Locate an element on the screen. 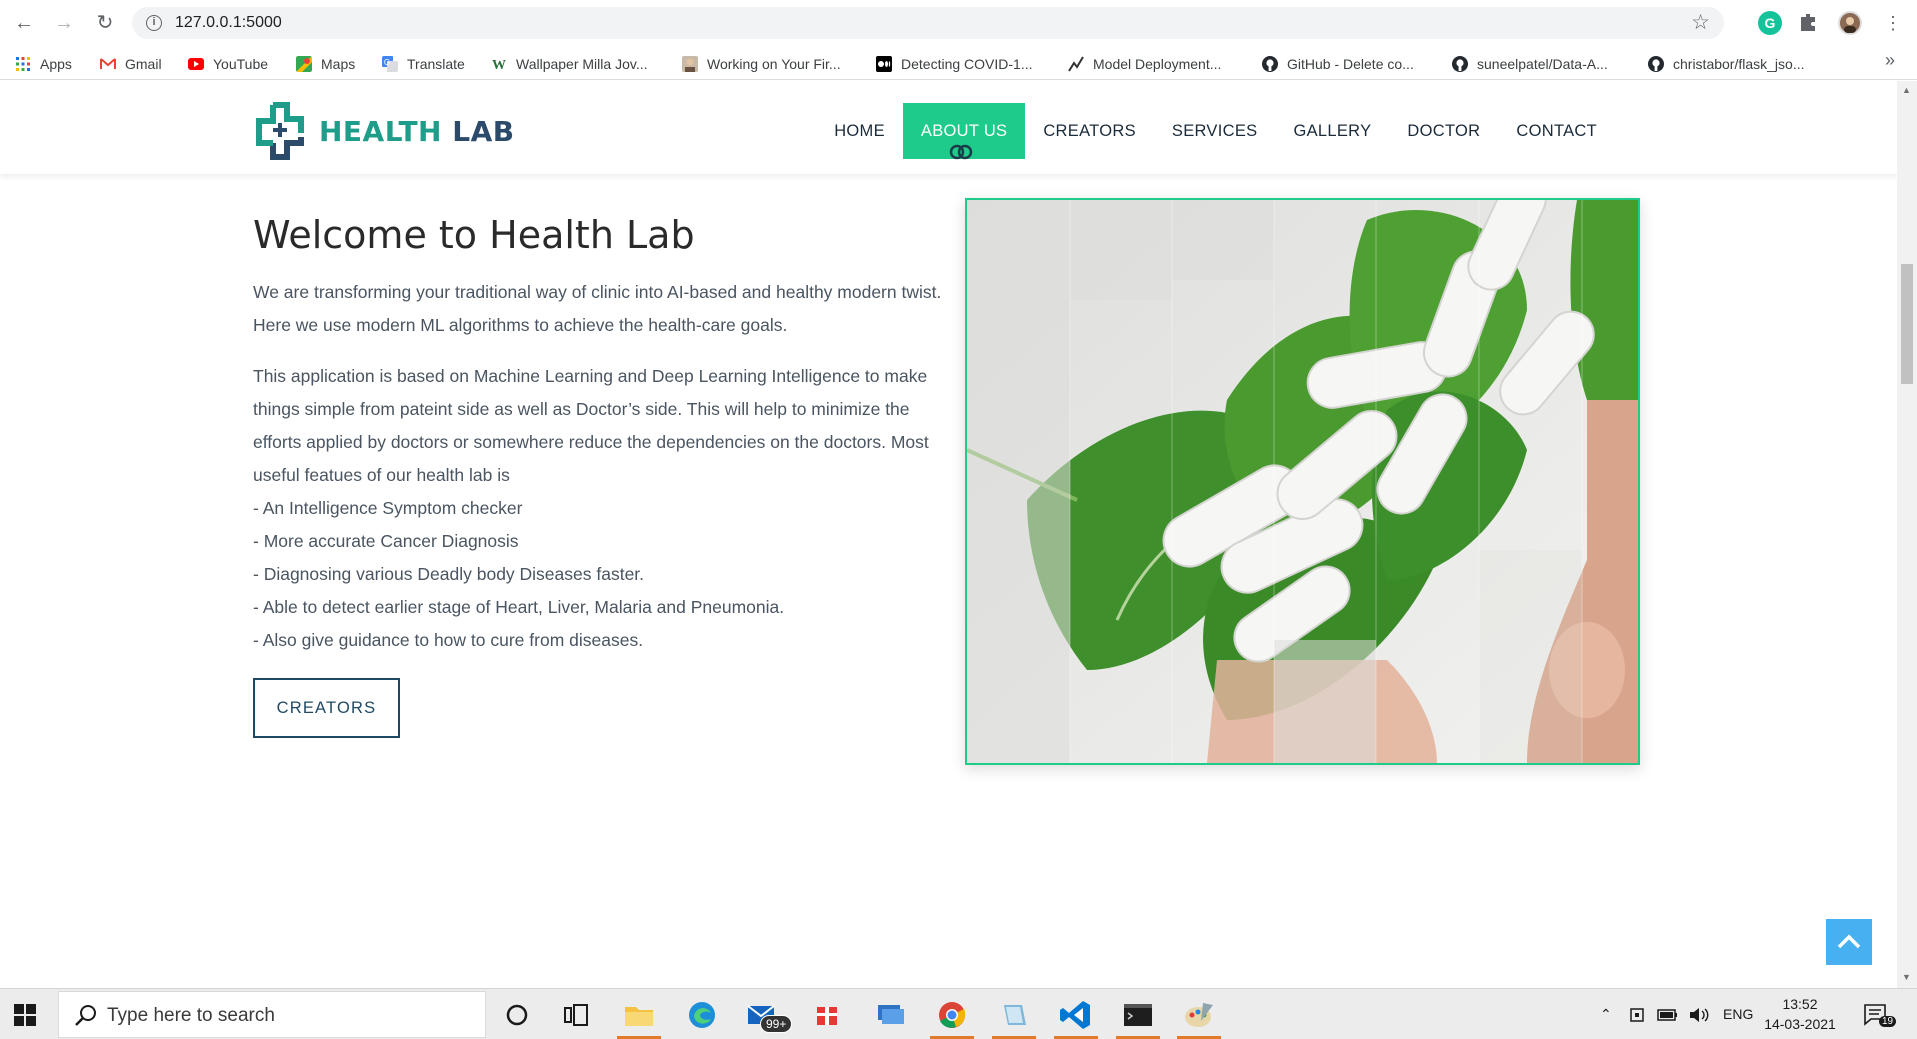 This screenshot has width=1917, height=1039. nav-home: HOME is located at coordinates (859, 131).